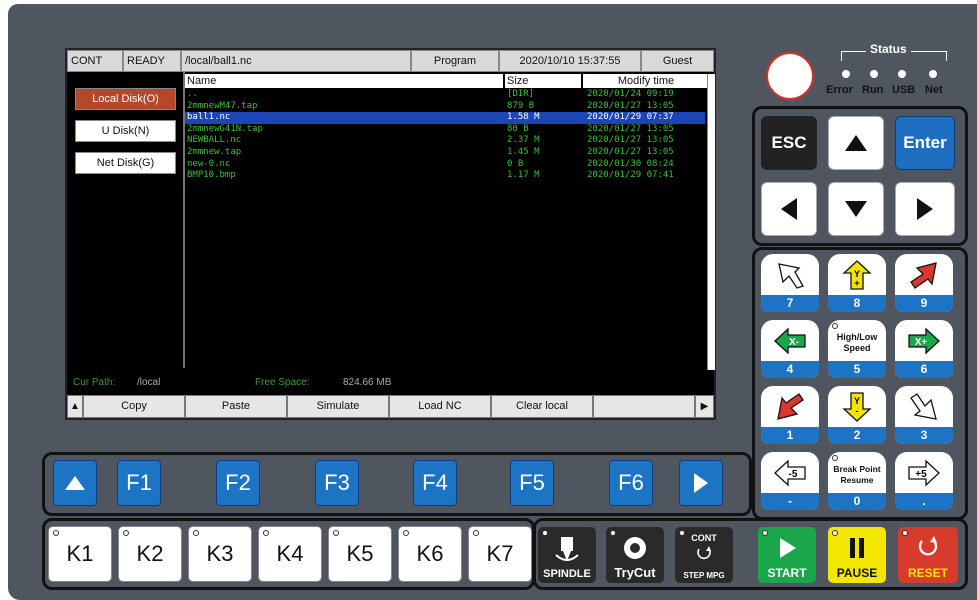  Describe the element at coordinates (790, 415) in the screenshot. I see `num-key-1: 1` at that location.